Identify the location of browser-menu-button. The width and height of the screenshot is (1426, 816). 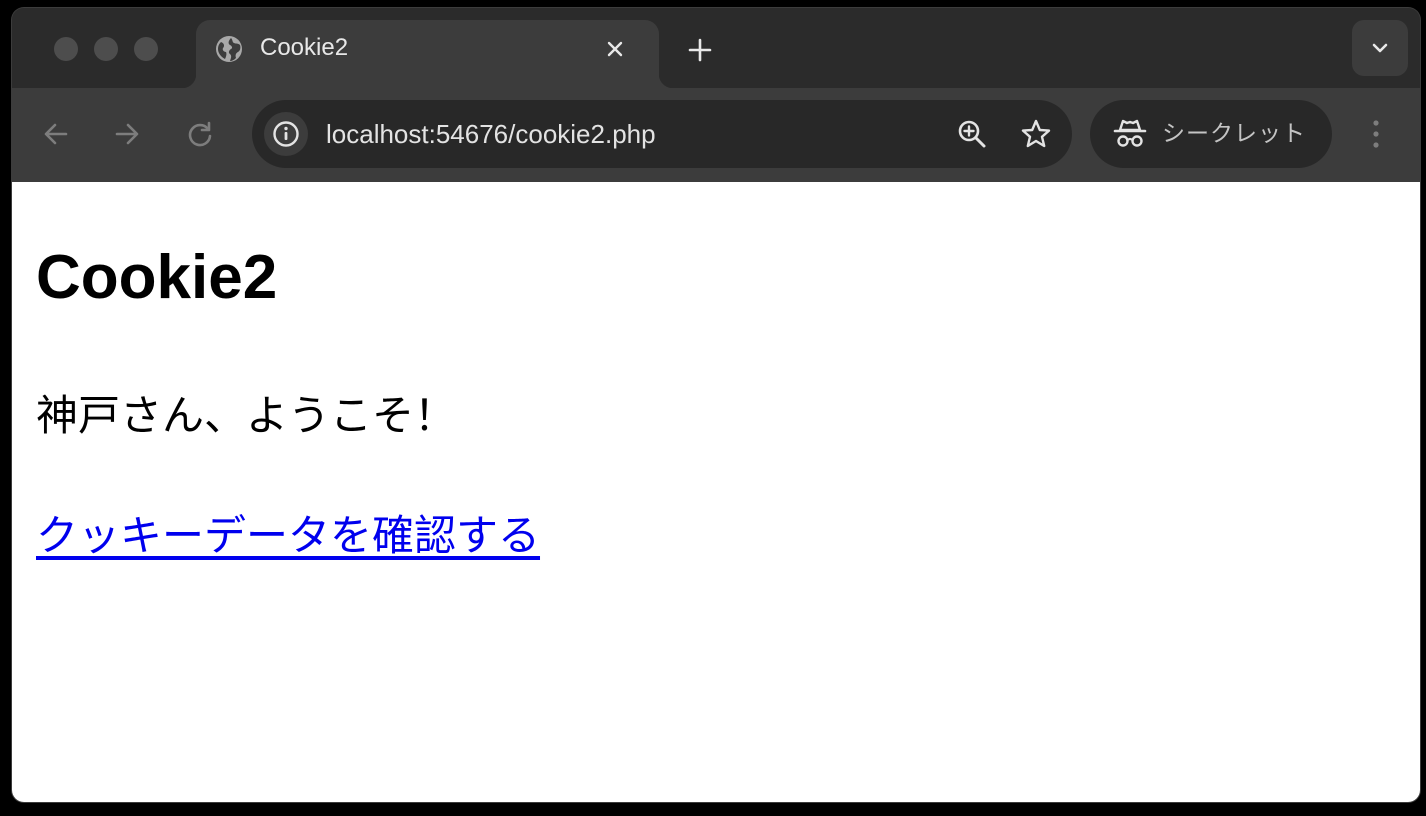
(1376, 134).